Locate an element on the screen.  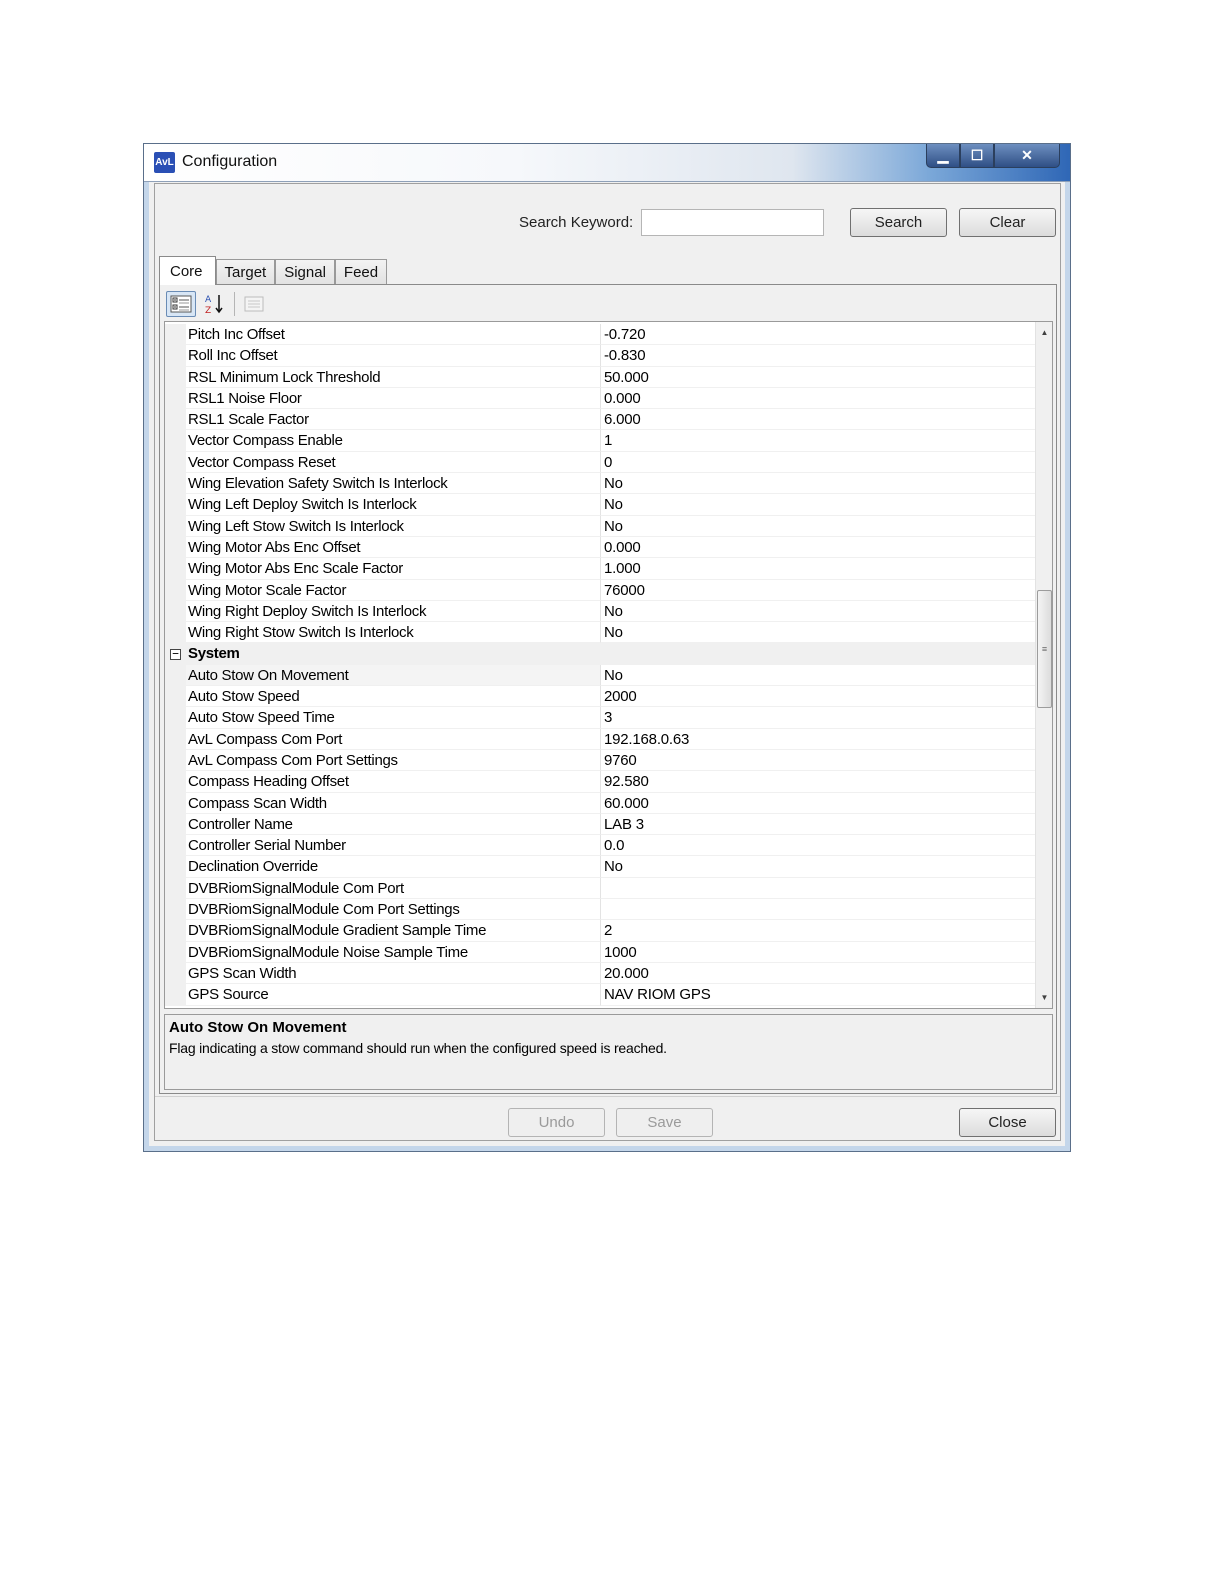
property-row: AvL Compass Com Port Settings 9760 is located at coordinates (601, 760).